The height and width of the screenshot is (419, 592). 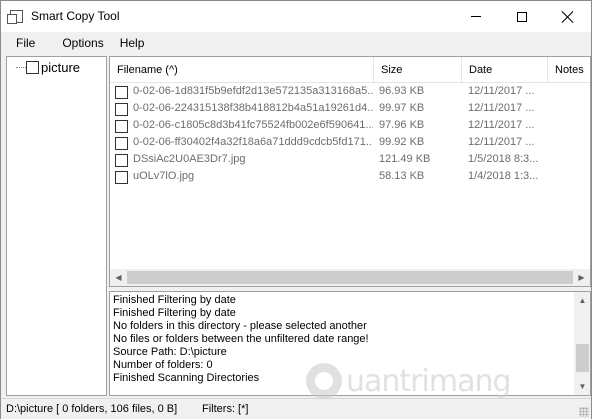 I want to click on file-list-horizontal-scrollbar: ◀ ▶, so click(x=350, y=277).